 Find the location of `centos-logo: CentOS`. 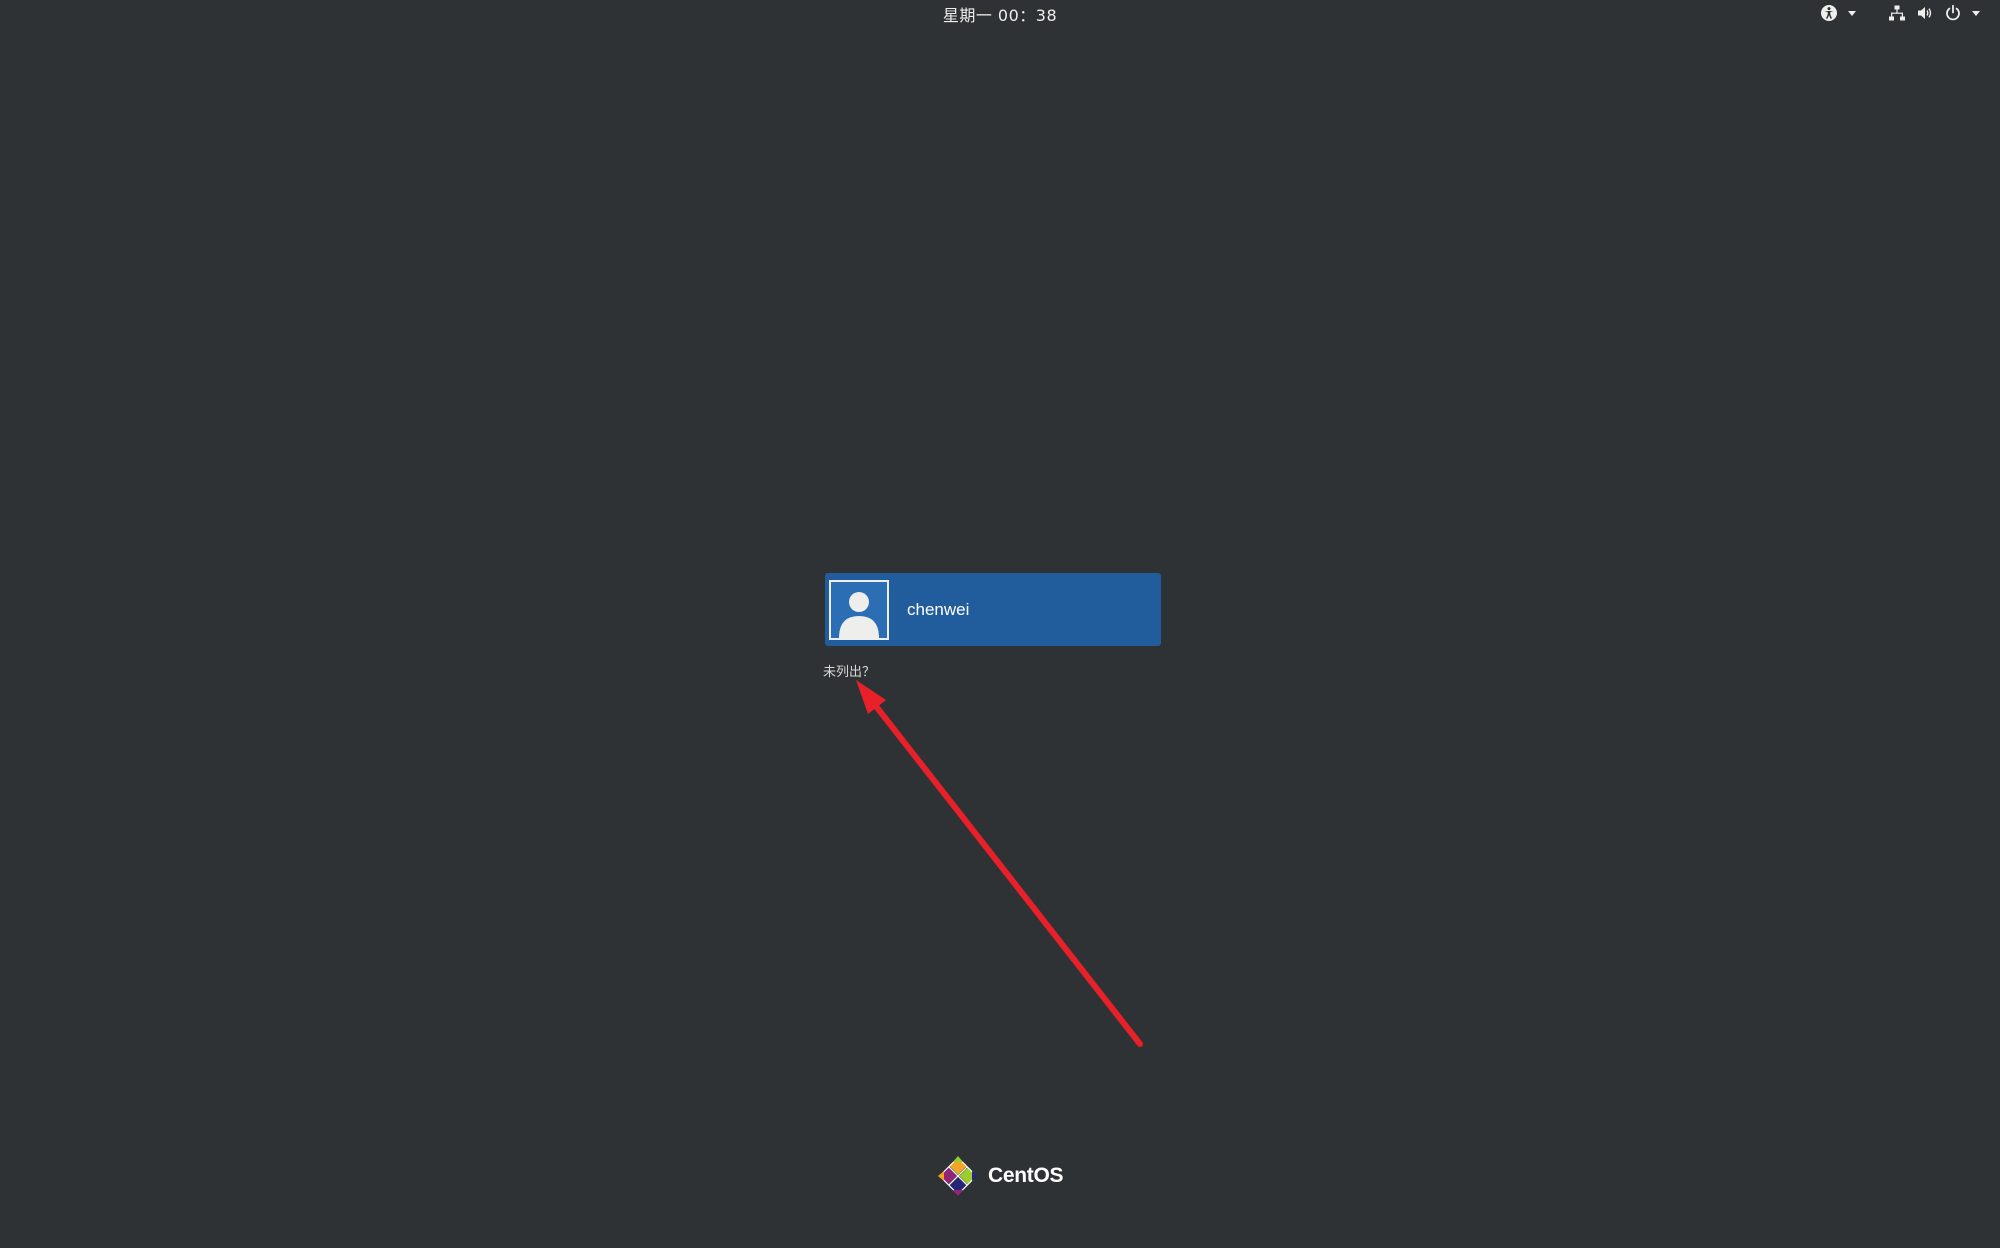

centos-logo: CentOS is located at coordinates (1000, 1176).